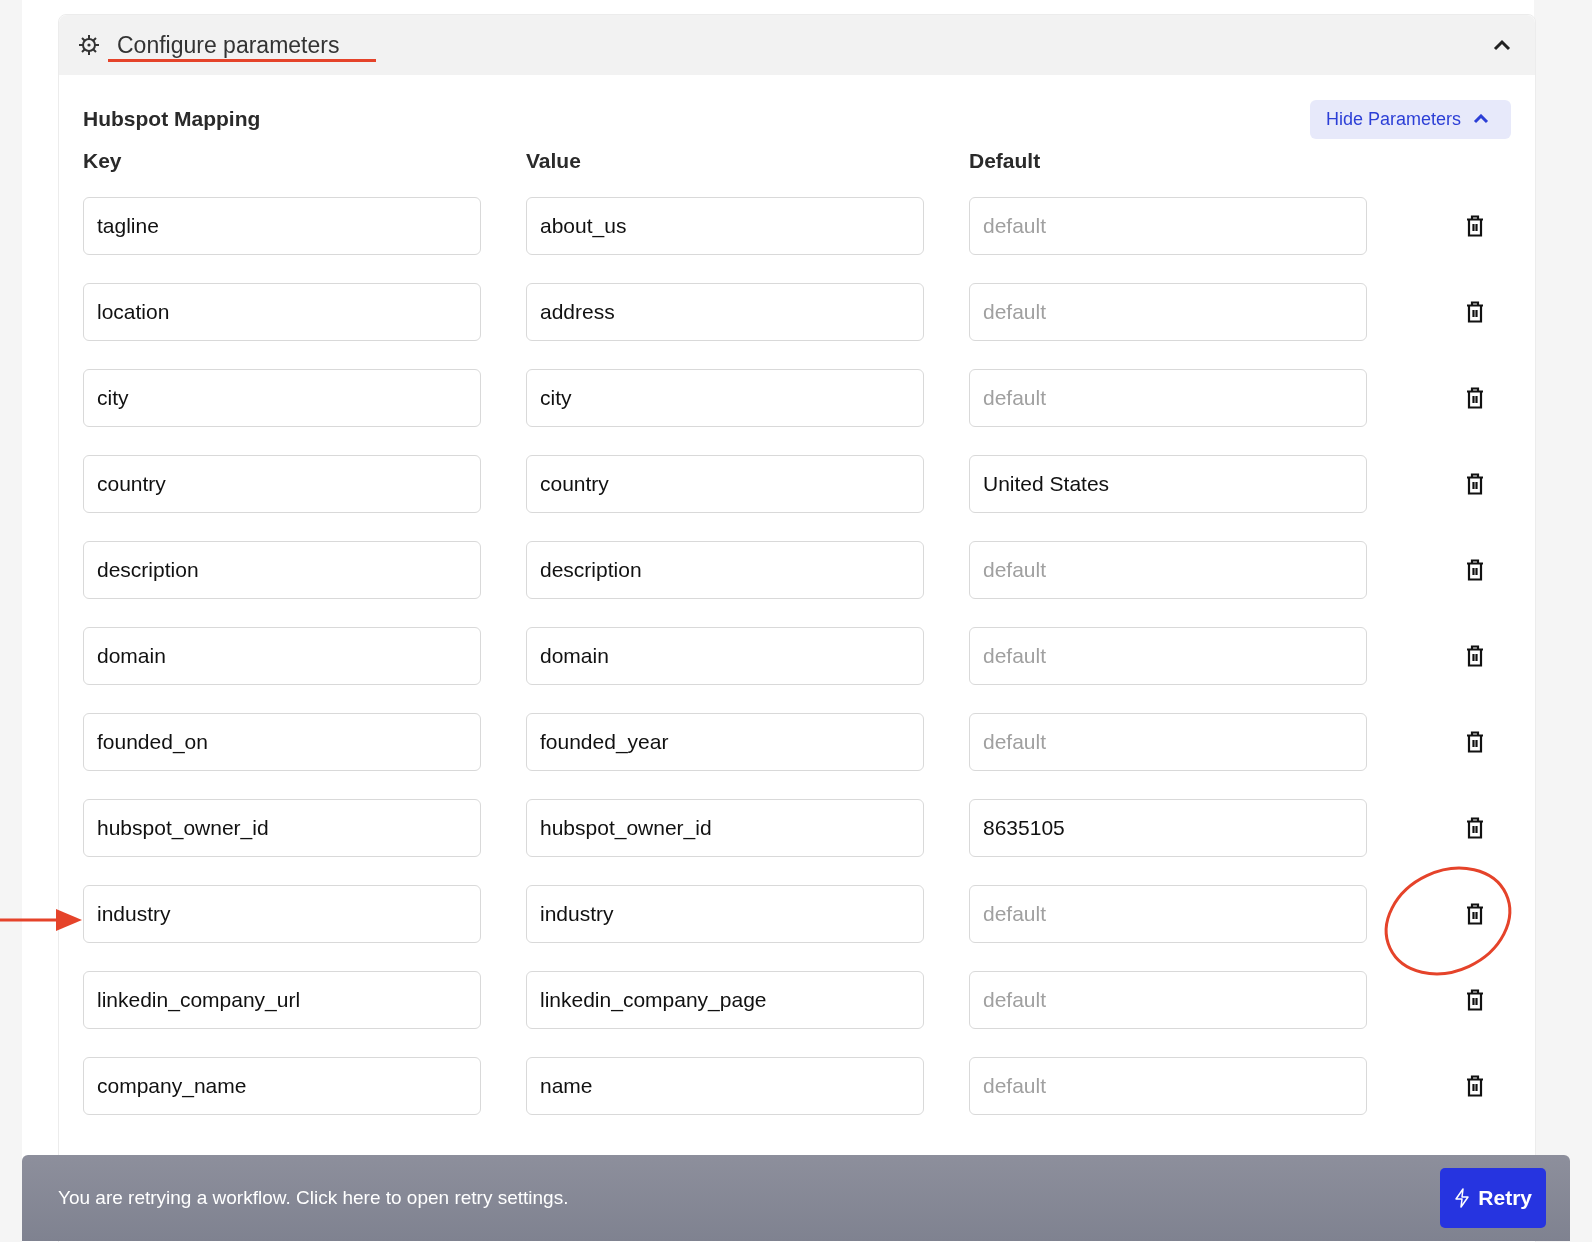  What do you see at coordinates (89, 45) in the screenshot?
I see `settings-icon` at bounding box center [89, 45].